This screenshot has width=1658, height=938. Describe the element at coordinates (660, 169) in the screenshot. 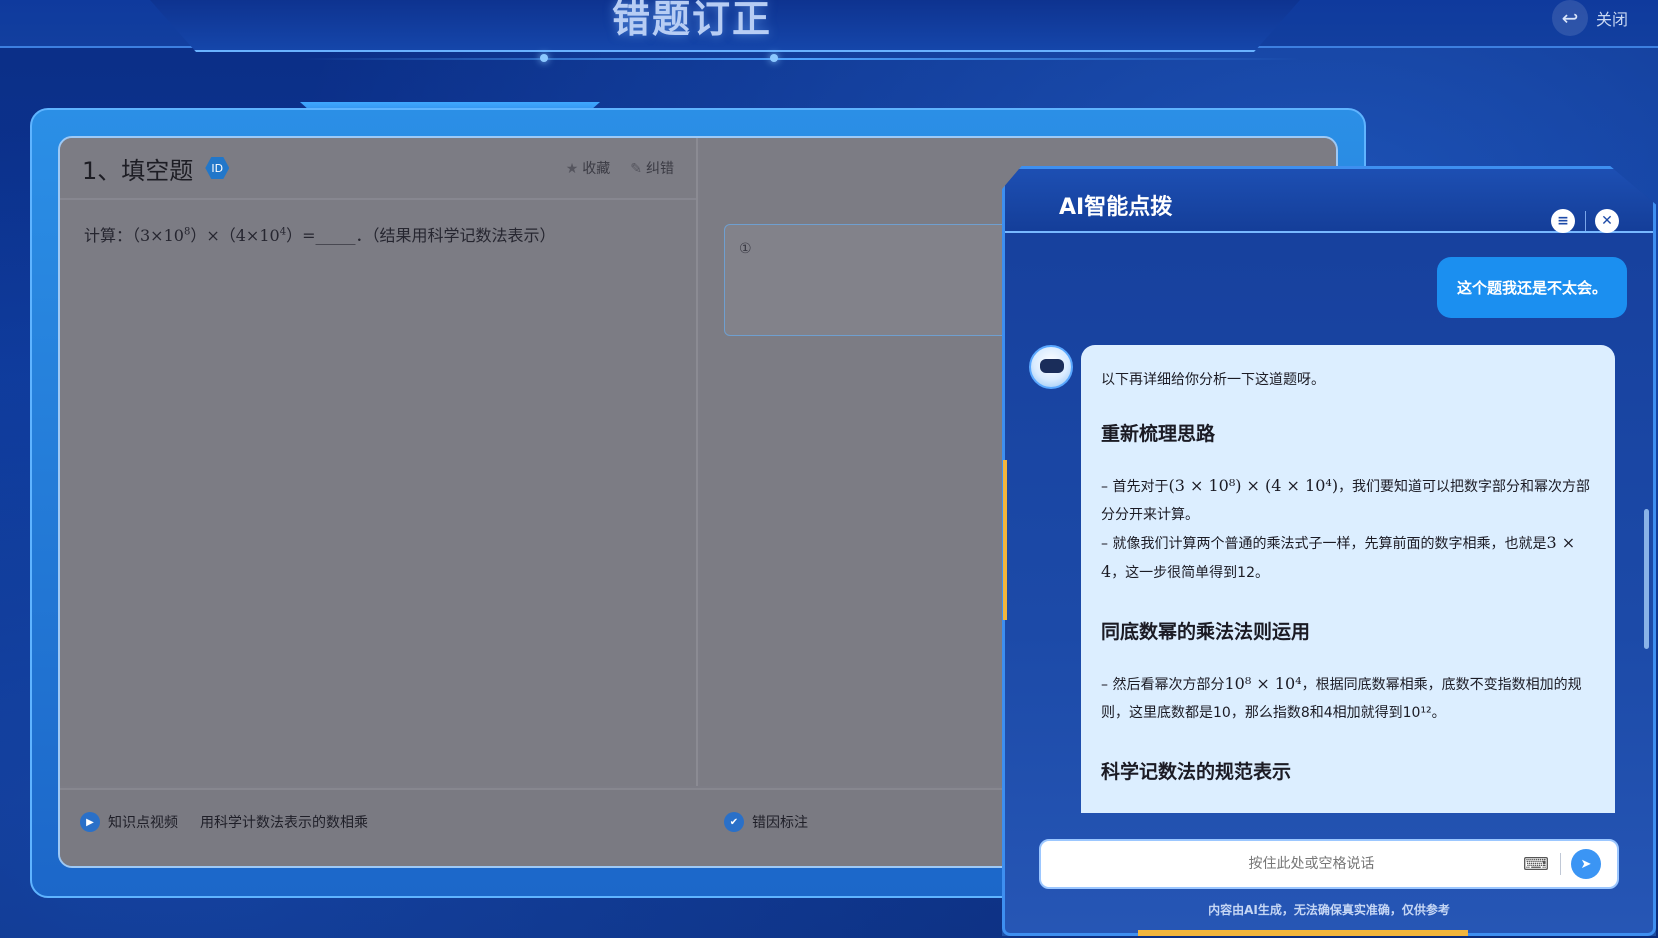

I see `report-label: 纠错` at that location.